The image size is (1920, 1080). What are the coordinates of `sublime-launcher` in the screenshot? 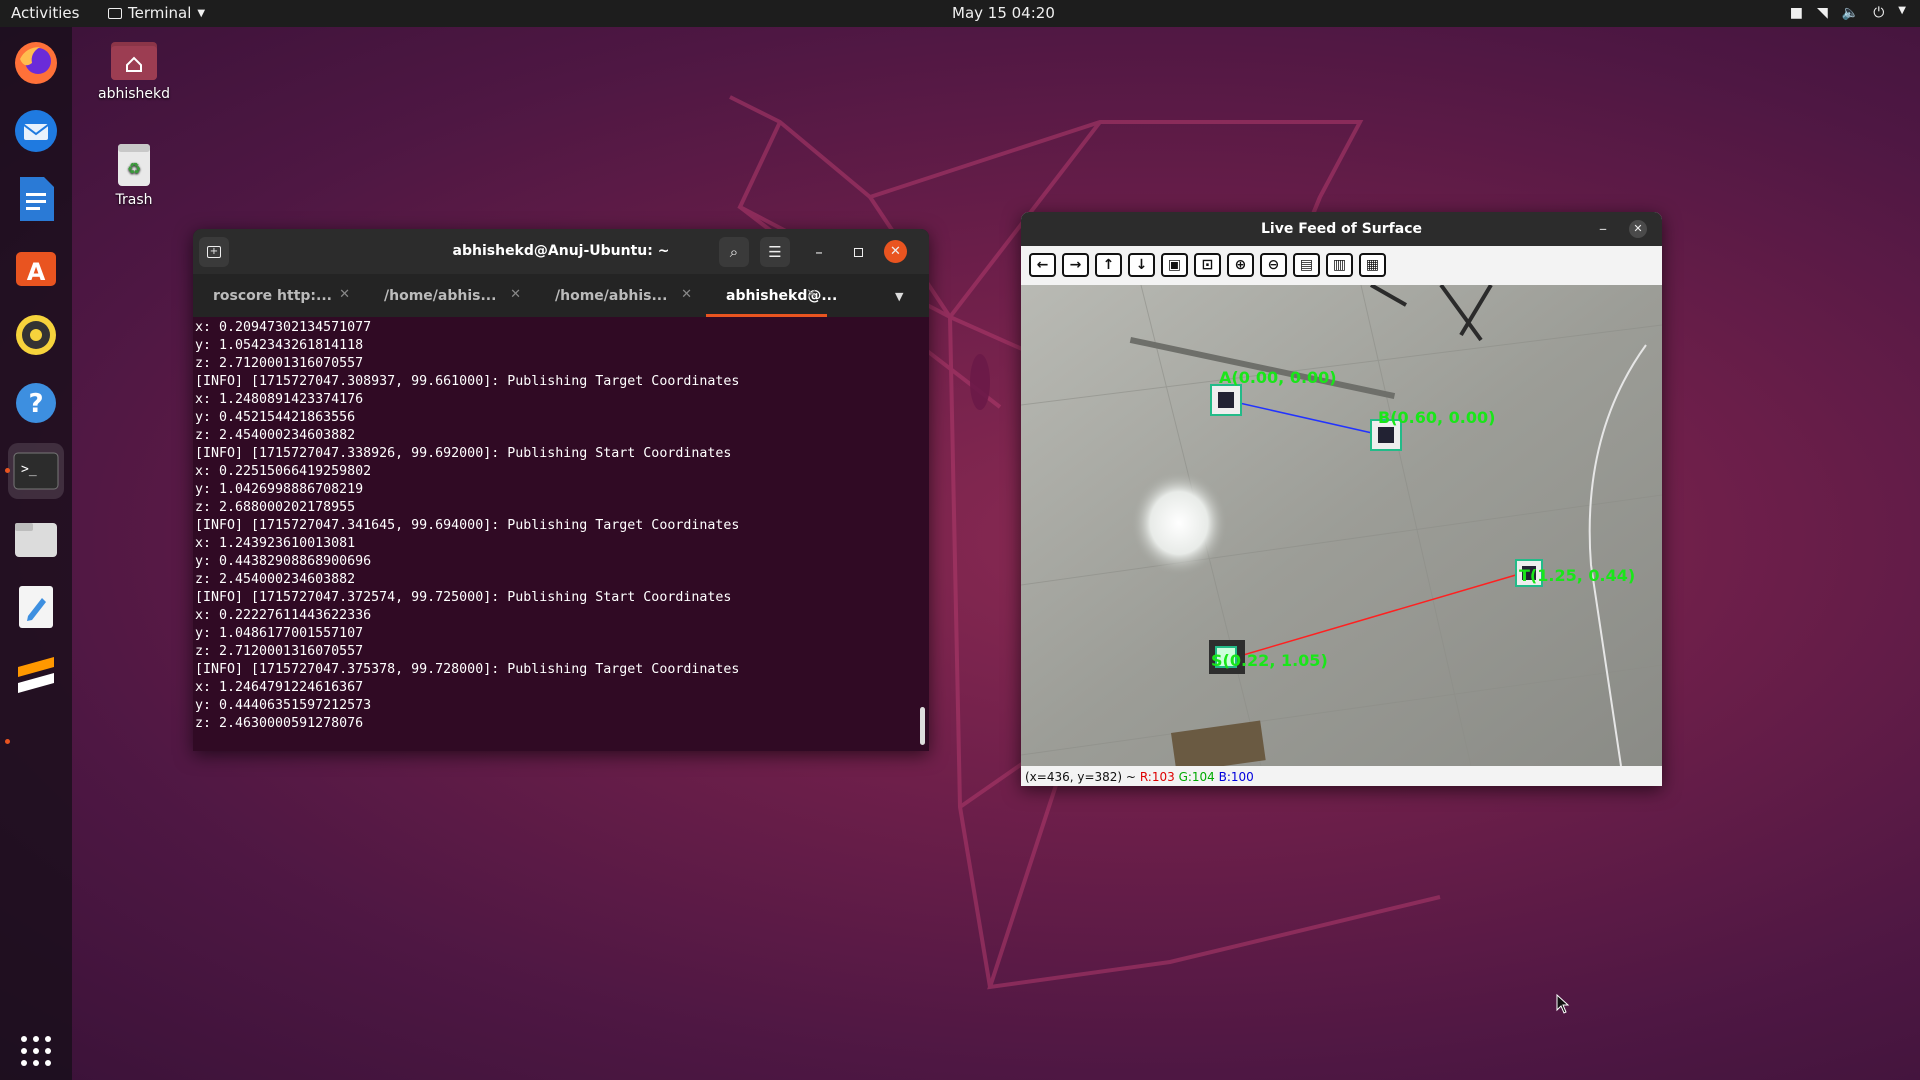 It's located at (36, 675).